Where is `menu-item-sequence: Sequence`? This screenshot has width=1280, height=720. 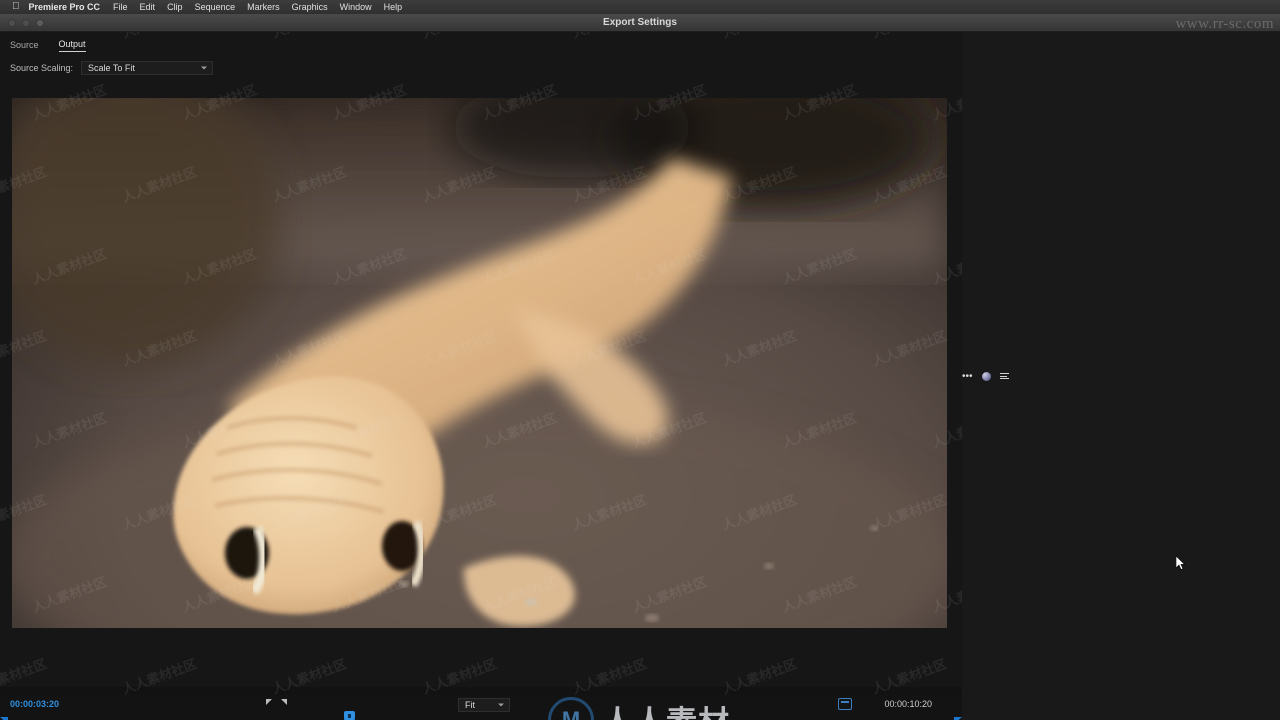 menu-item-sequence: Sequence is located at coordinates (215, 7).